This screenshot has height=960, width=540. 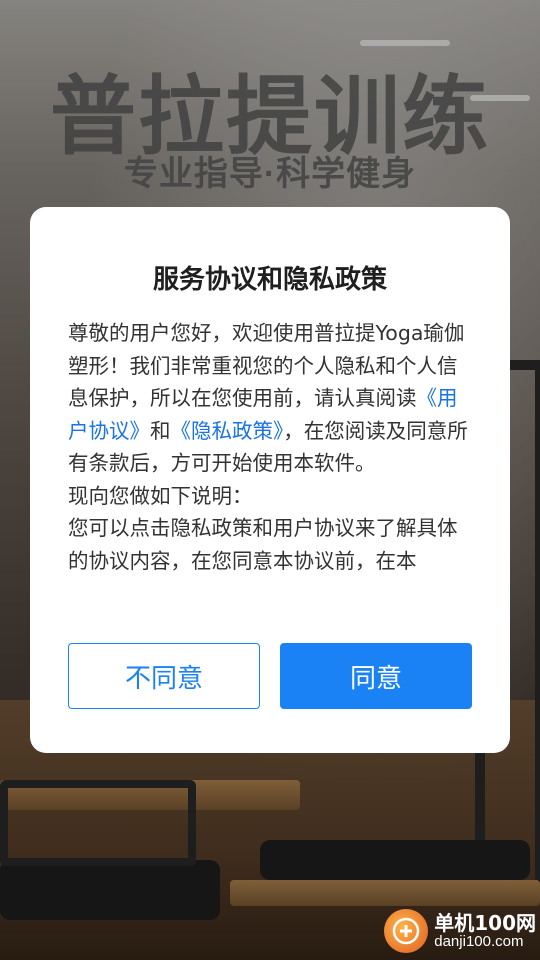 What do you see at coordinates (227, 431) in the screenshot?
I see `privacy-policy-link: 《隐私政策》` at bounding box center [227, 431].